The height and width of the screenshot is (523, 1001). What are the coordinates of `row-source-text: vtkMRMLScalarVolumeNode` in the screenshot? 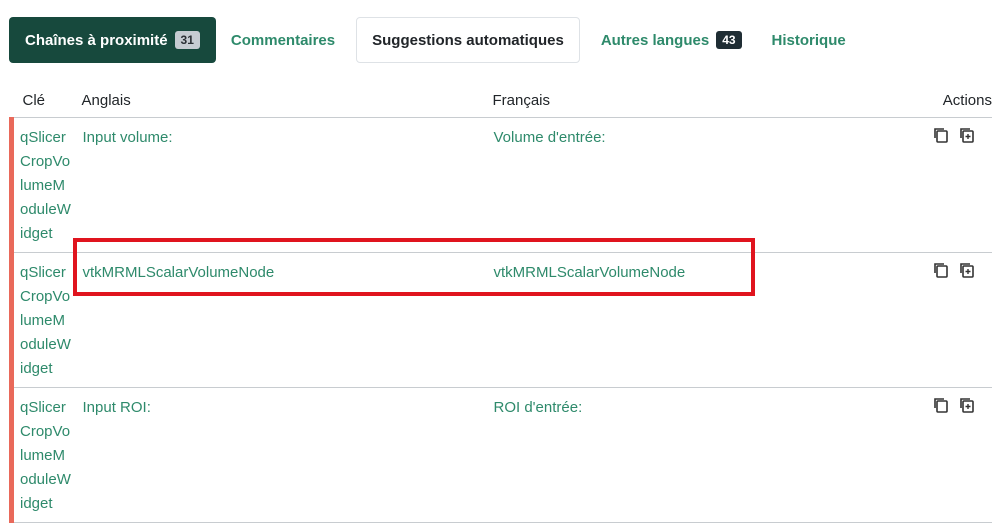 It's located at (287, 320).